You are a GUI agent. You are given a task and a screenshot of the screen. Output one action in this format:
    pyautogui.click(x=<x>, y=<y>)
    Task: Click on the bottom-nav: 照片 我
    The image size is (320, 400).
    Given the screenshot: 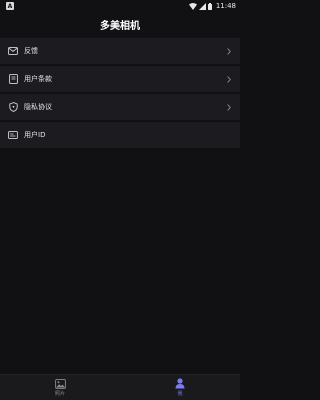 What is the action you would take?
    pyautogui.click(x=120, y=387)
    